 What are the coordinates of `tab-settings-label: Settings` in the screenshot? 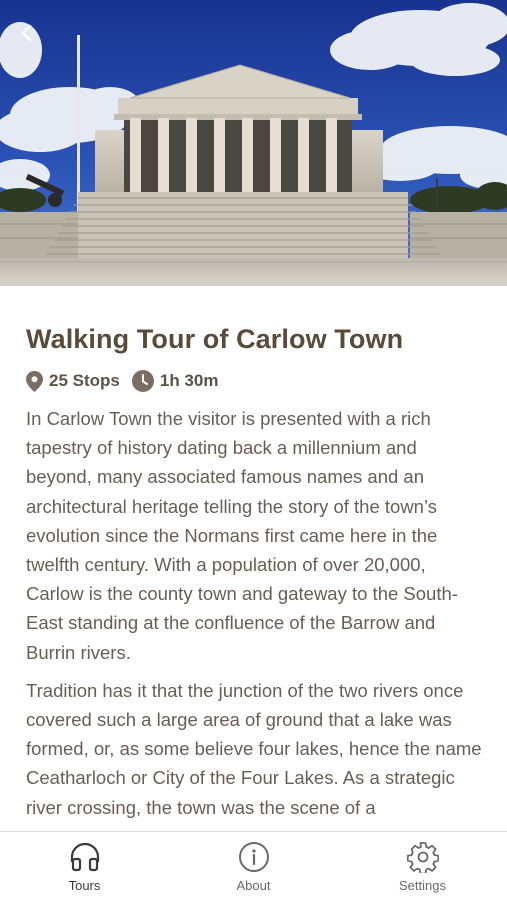 It's located at (422, 885).